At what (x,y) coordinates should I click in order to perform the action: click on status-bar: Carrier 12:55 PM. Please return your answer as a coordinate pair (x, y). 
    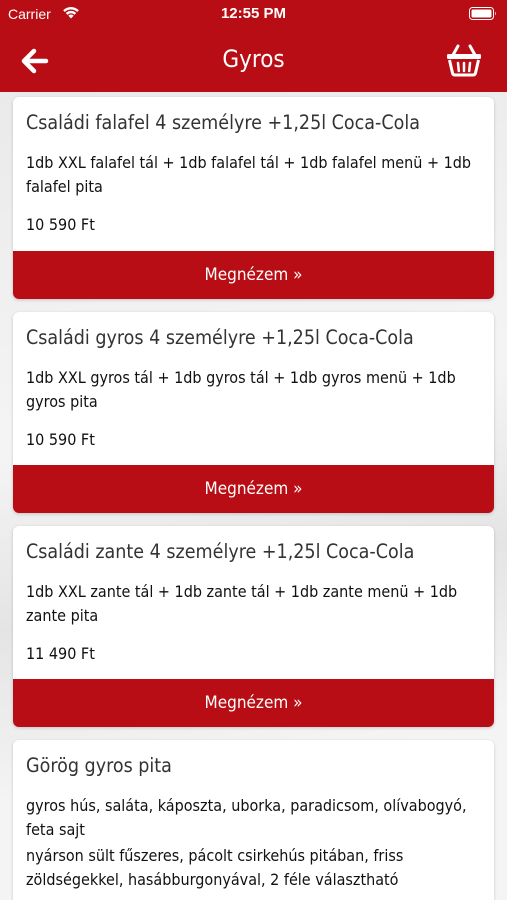
    Looking at the image, I should click on (253, 14).